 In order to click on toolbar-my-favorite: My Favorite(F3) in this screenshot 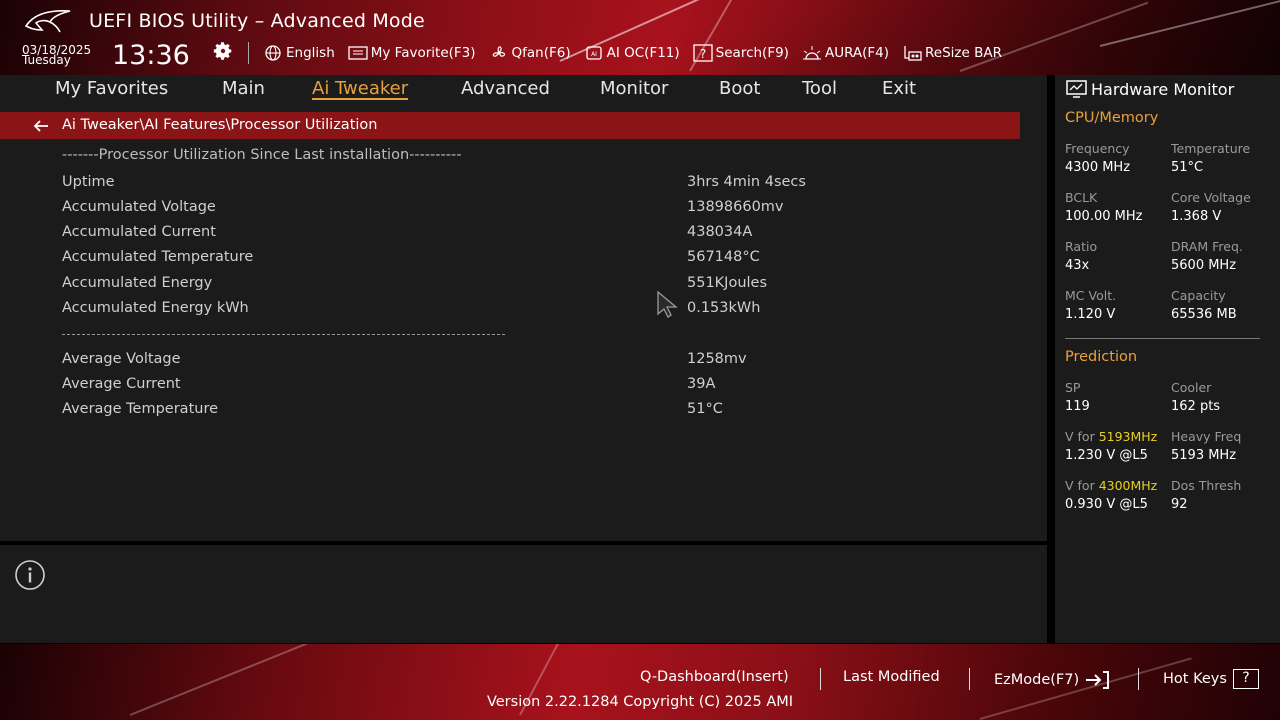, I will do `click(411, 53)`.